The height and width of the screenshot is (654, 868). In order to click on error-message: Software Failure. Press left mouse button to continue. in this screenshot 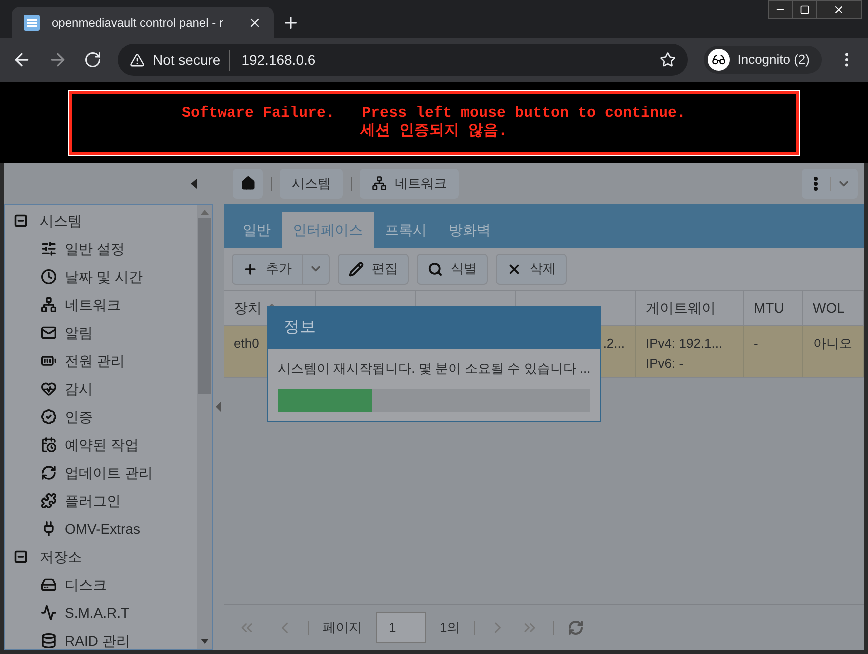, I will do `click(434, 113)`.